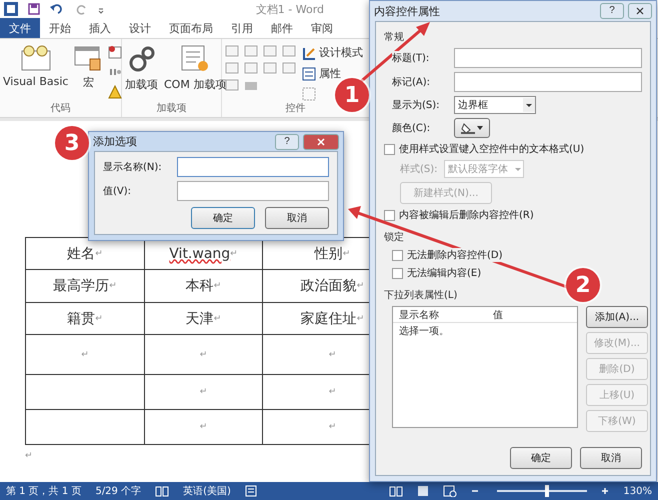  What do you see at coordinates (85, 319) in the screenshot?
I see `table-cell: 籍贯↵` at bounding box center [85, 319].